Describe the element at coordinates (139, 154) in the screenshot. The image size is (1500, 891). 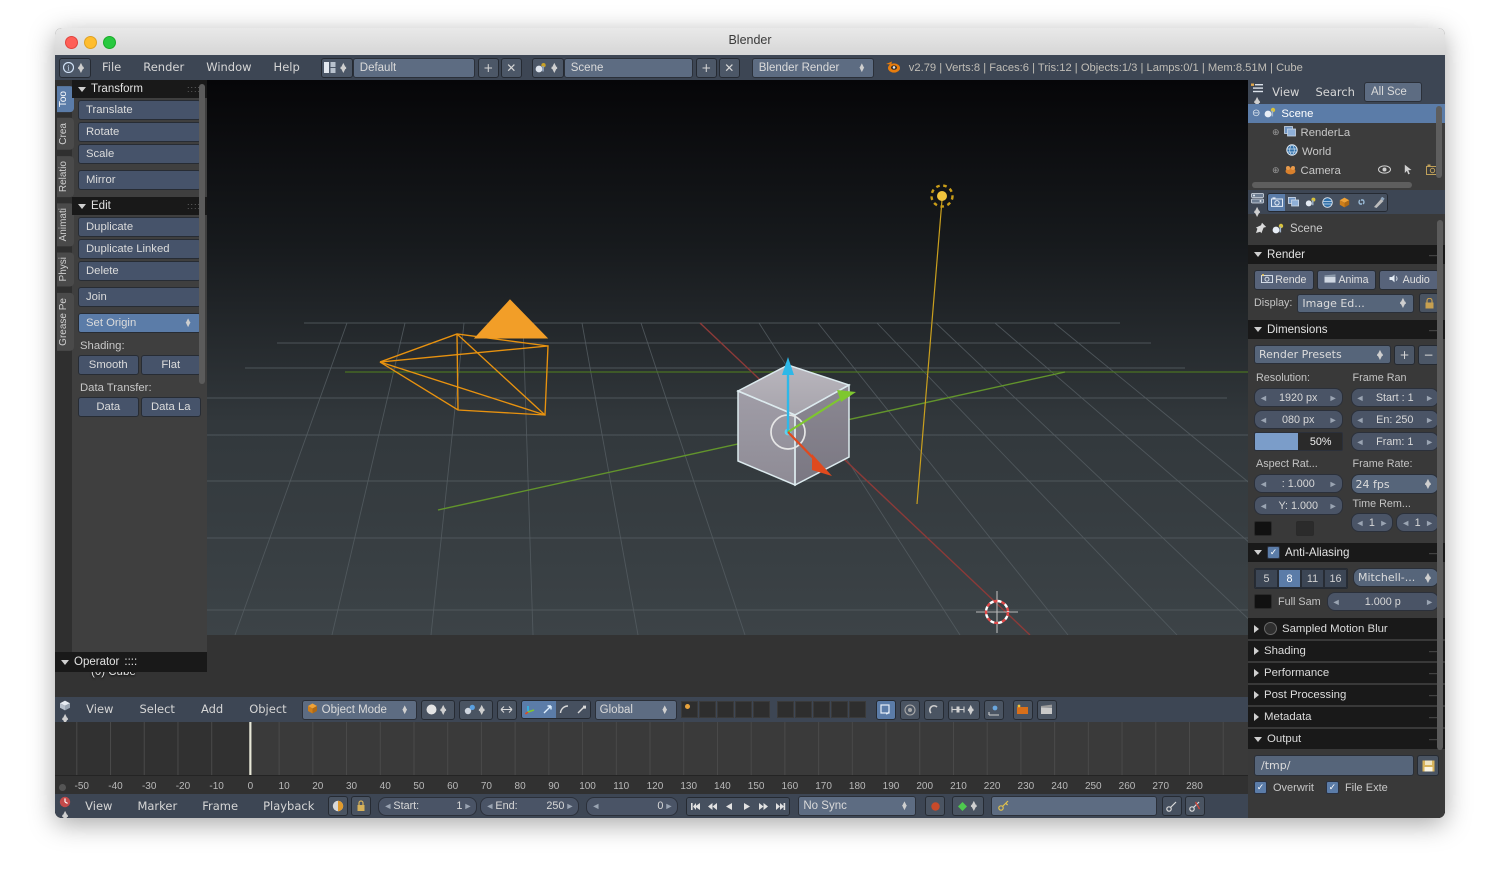
I see `scale-button: Scale` at that location.